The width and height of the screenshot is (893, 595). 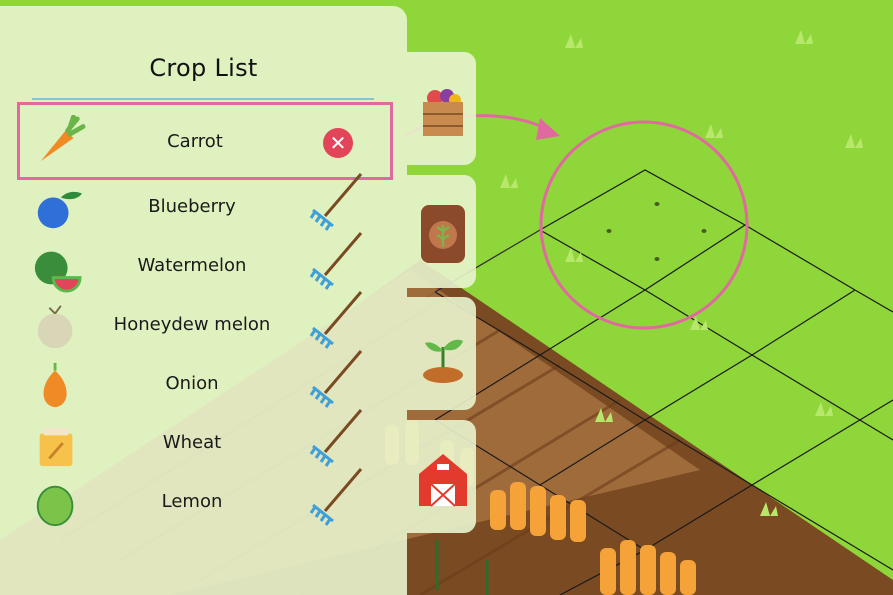 What do you see at coordinates (192, 442) in the screenshot?
I see `crop-label: Wheat` at bounding box center [192, 442].